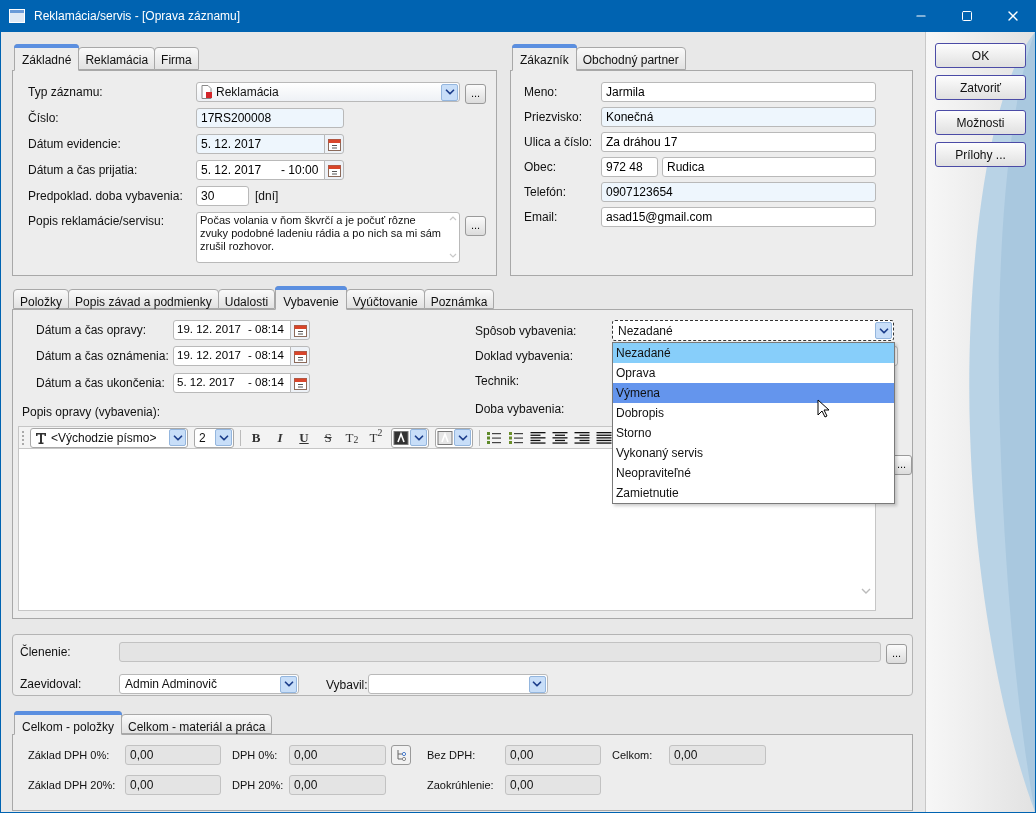 The height and width of the screenshot is (813, 1036). I want to click on field-label: Technik:, so click(498, 381).